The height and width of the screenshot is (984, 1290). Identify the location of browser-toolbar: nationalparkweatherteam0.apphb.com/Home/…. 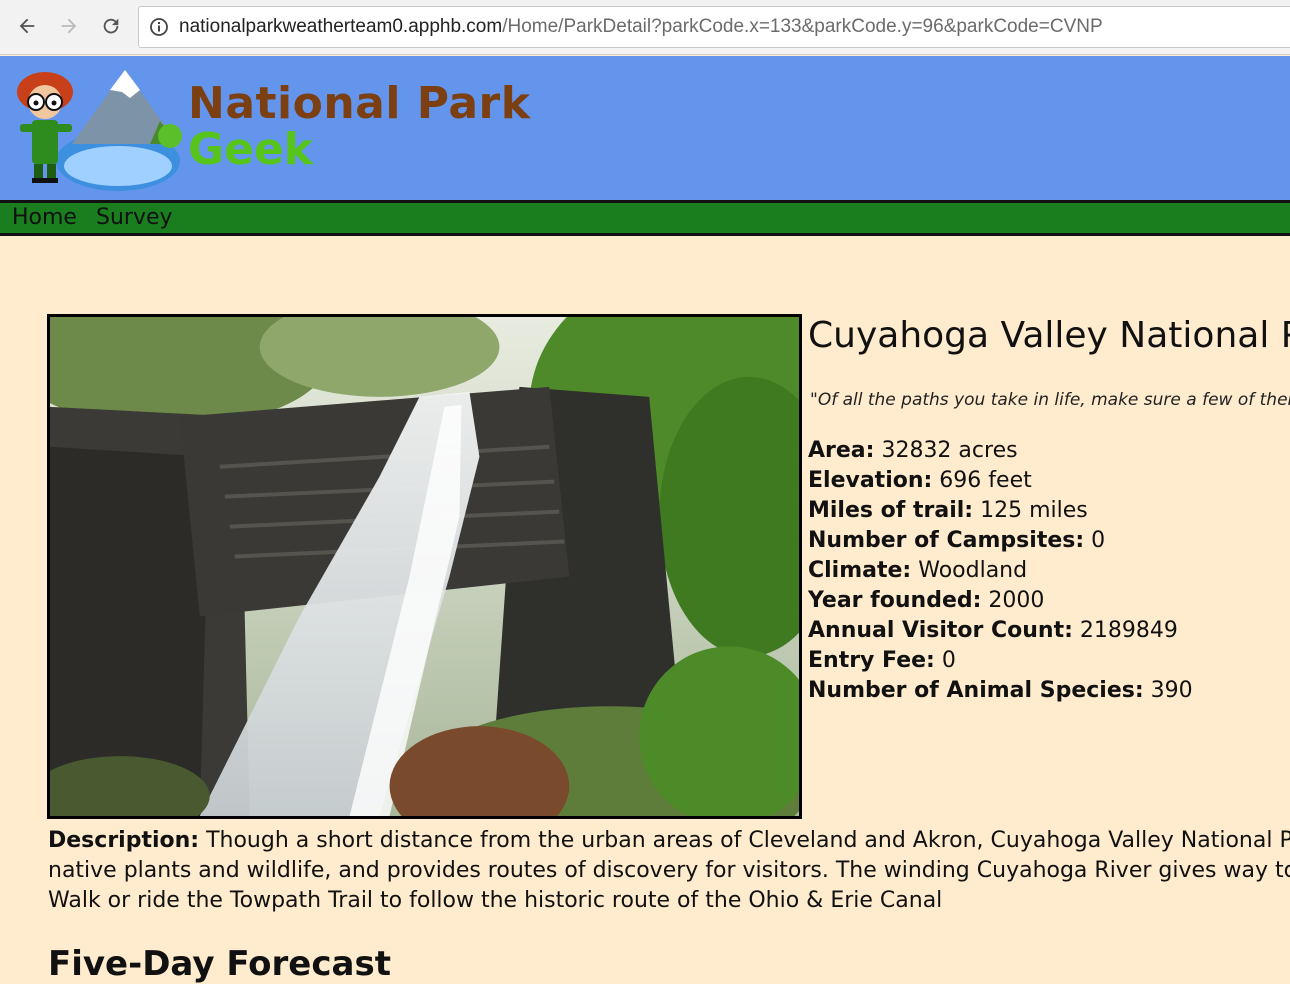
(645, 27).